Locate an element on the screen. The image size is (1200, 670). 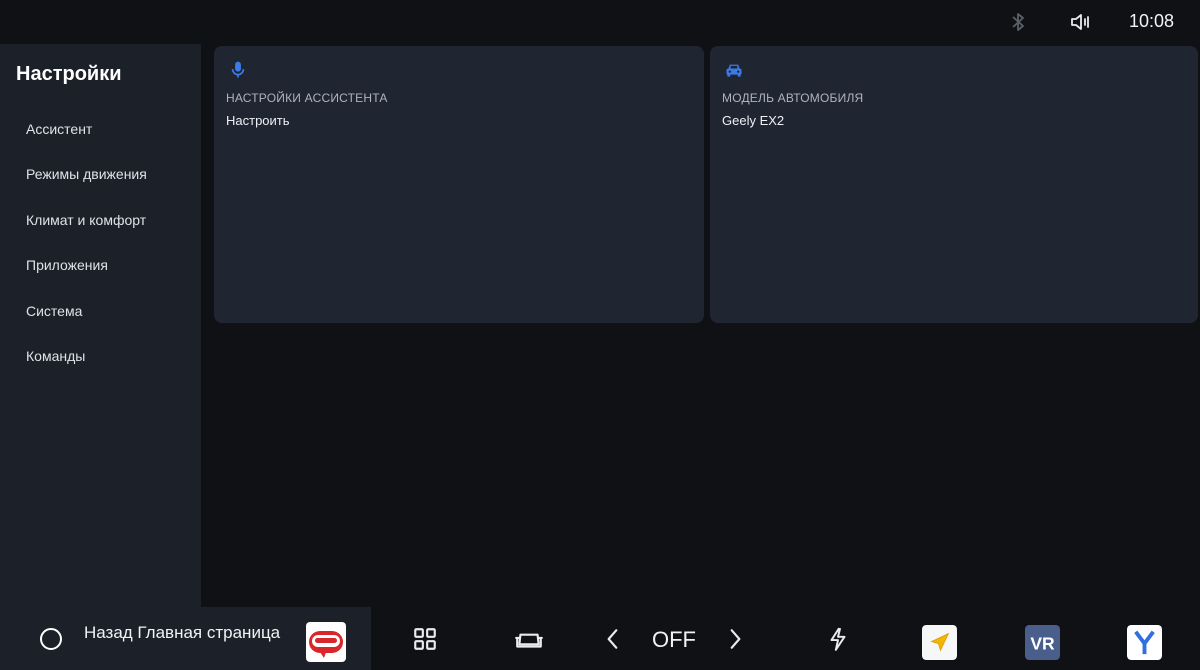
sidebar-item-system: Система is located at coordinates (100, 318).